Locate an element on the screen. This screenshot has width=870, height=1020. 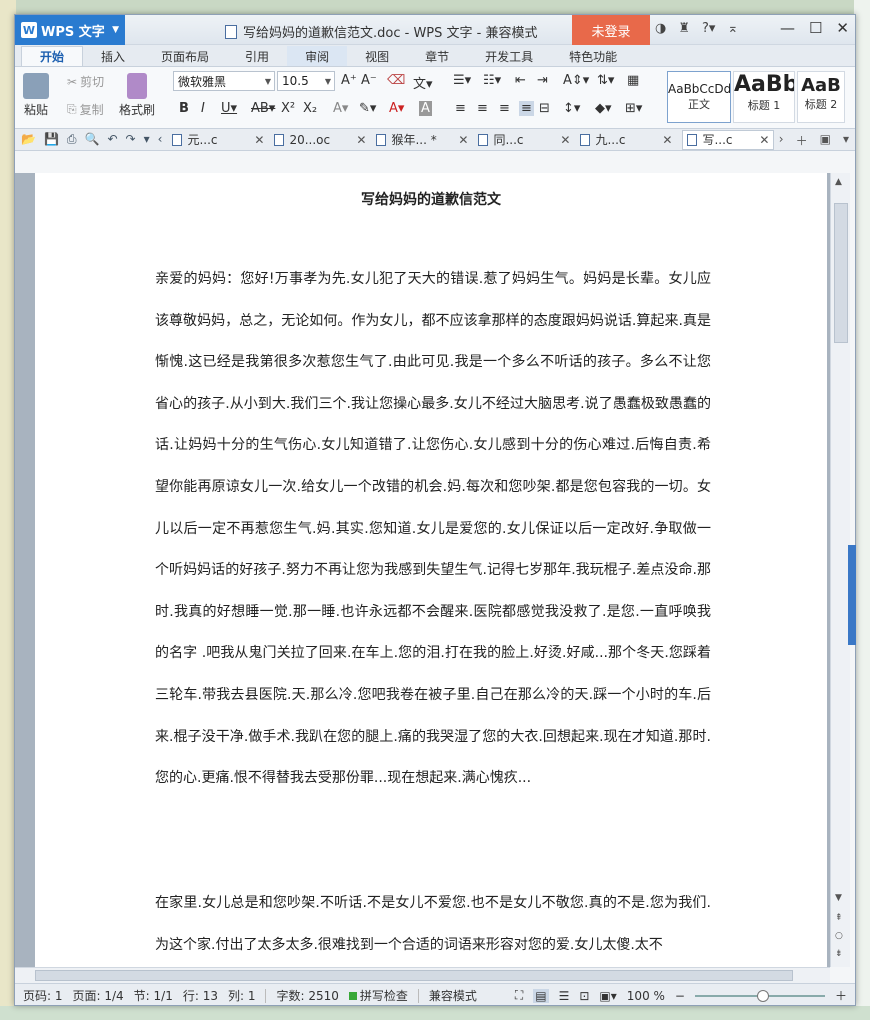
zoom-slider-knob is located at coordinates (762, 995).